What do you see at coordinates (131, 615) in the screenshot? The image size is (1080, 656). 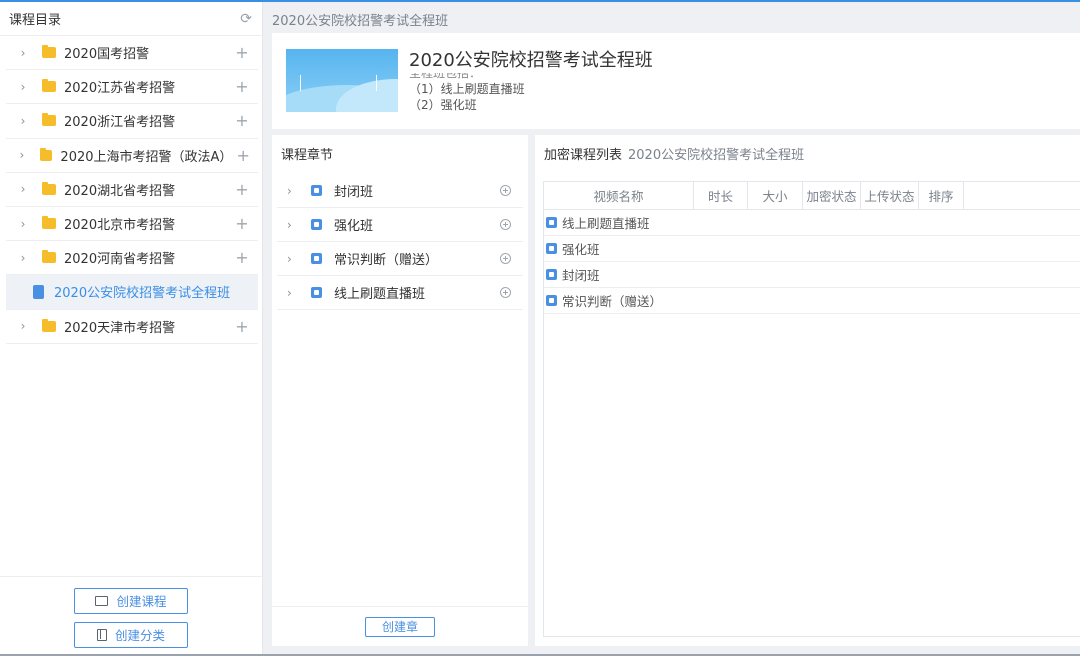 I see `sidebar-footer: 创建课程 创建分类` at bounding box center [131, 615].